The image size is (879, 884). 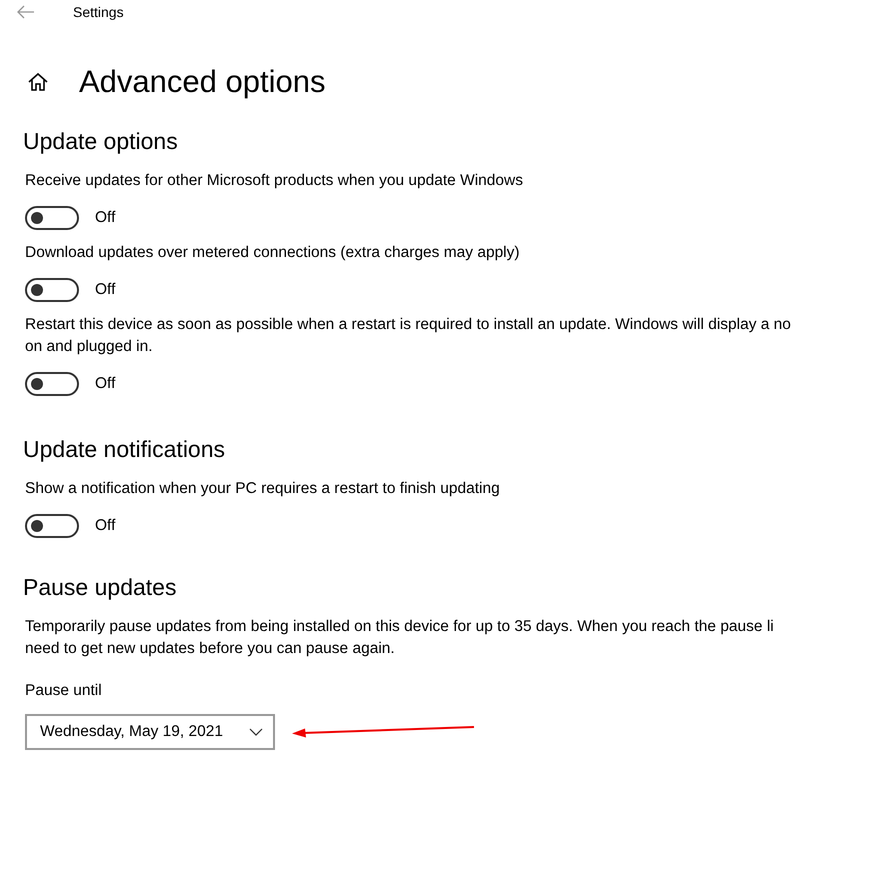 What do you see at coordinates (98, 12) in the screenshot?
I see `window-title: Settings` at bounding box center [98, 12].